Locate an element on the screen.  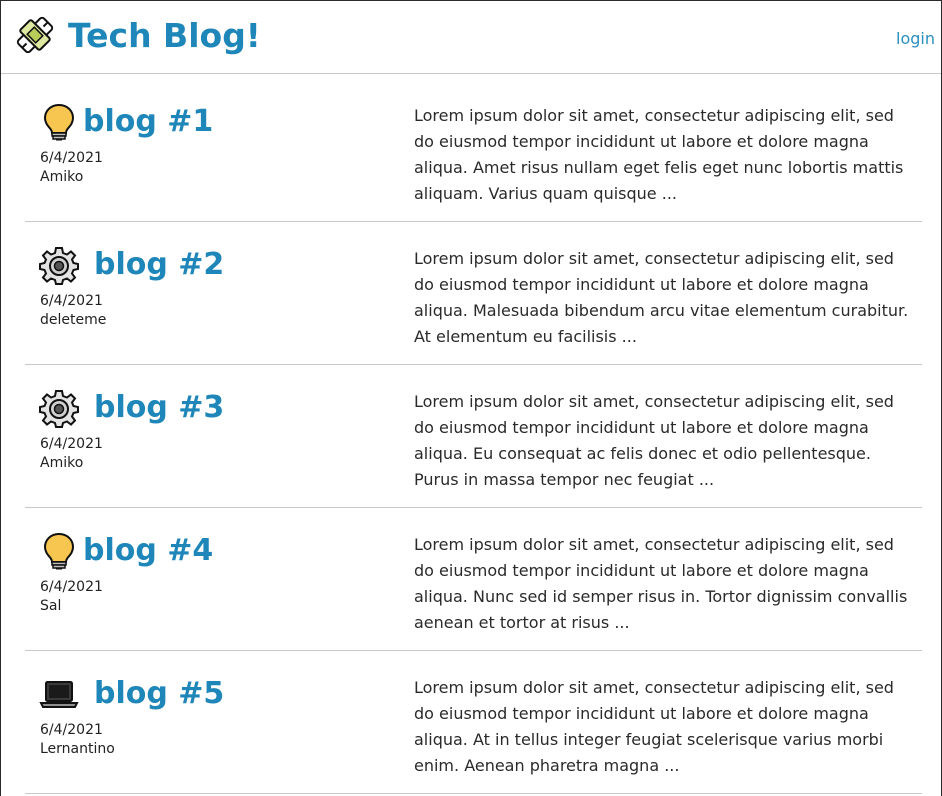
post-title: blog #2 is located at coordinates (159, 265).